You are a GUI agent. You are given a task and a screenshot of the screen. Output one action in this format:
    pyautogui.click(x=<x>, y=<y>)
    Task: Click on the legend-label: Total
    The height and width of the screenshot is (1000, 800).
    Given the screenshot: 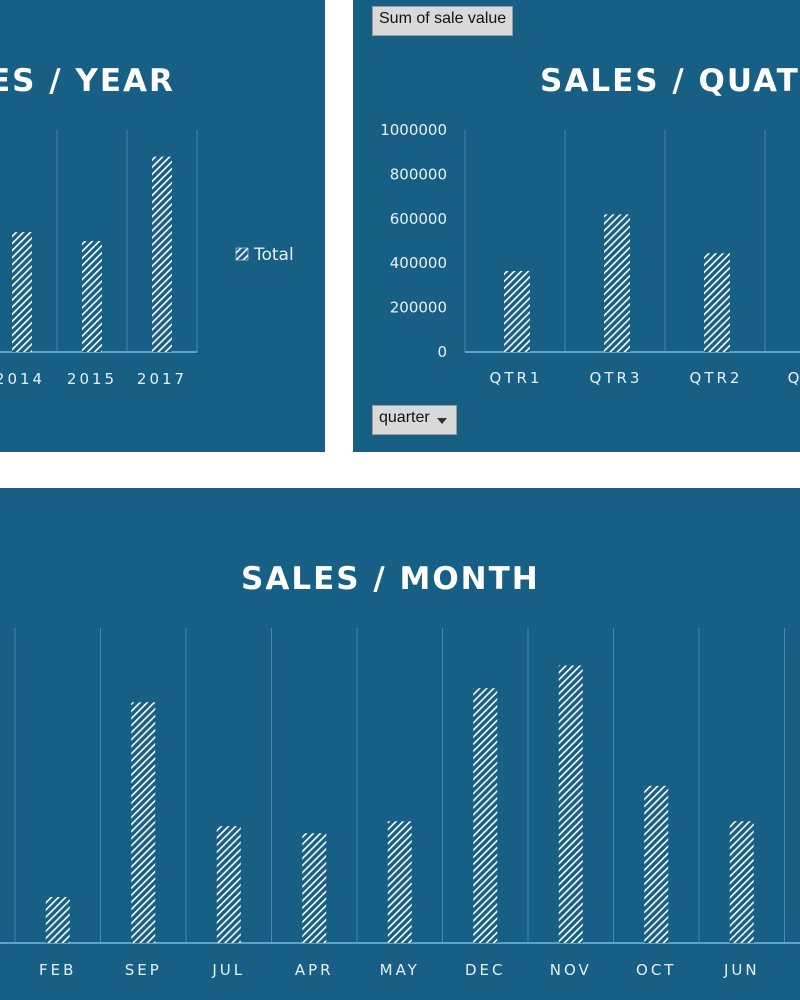 What is the action you would take?
    pyautogui.click(x=273, y=255)
    